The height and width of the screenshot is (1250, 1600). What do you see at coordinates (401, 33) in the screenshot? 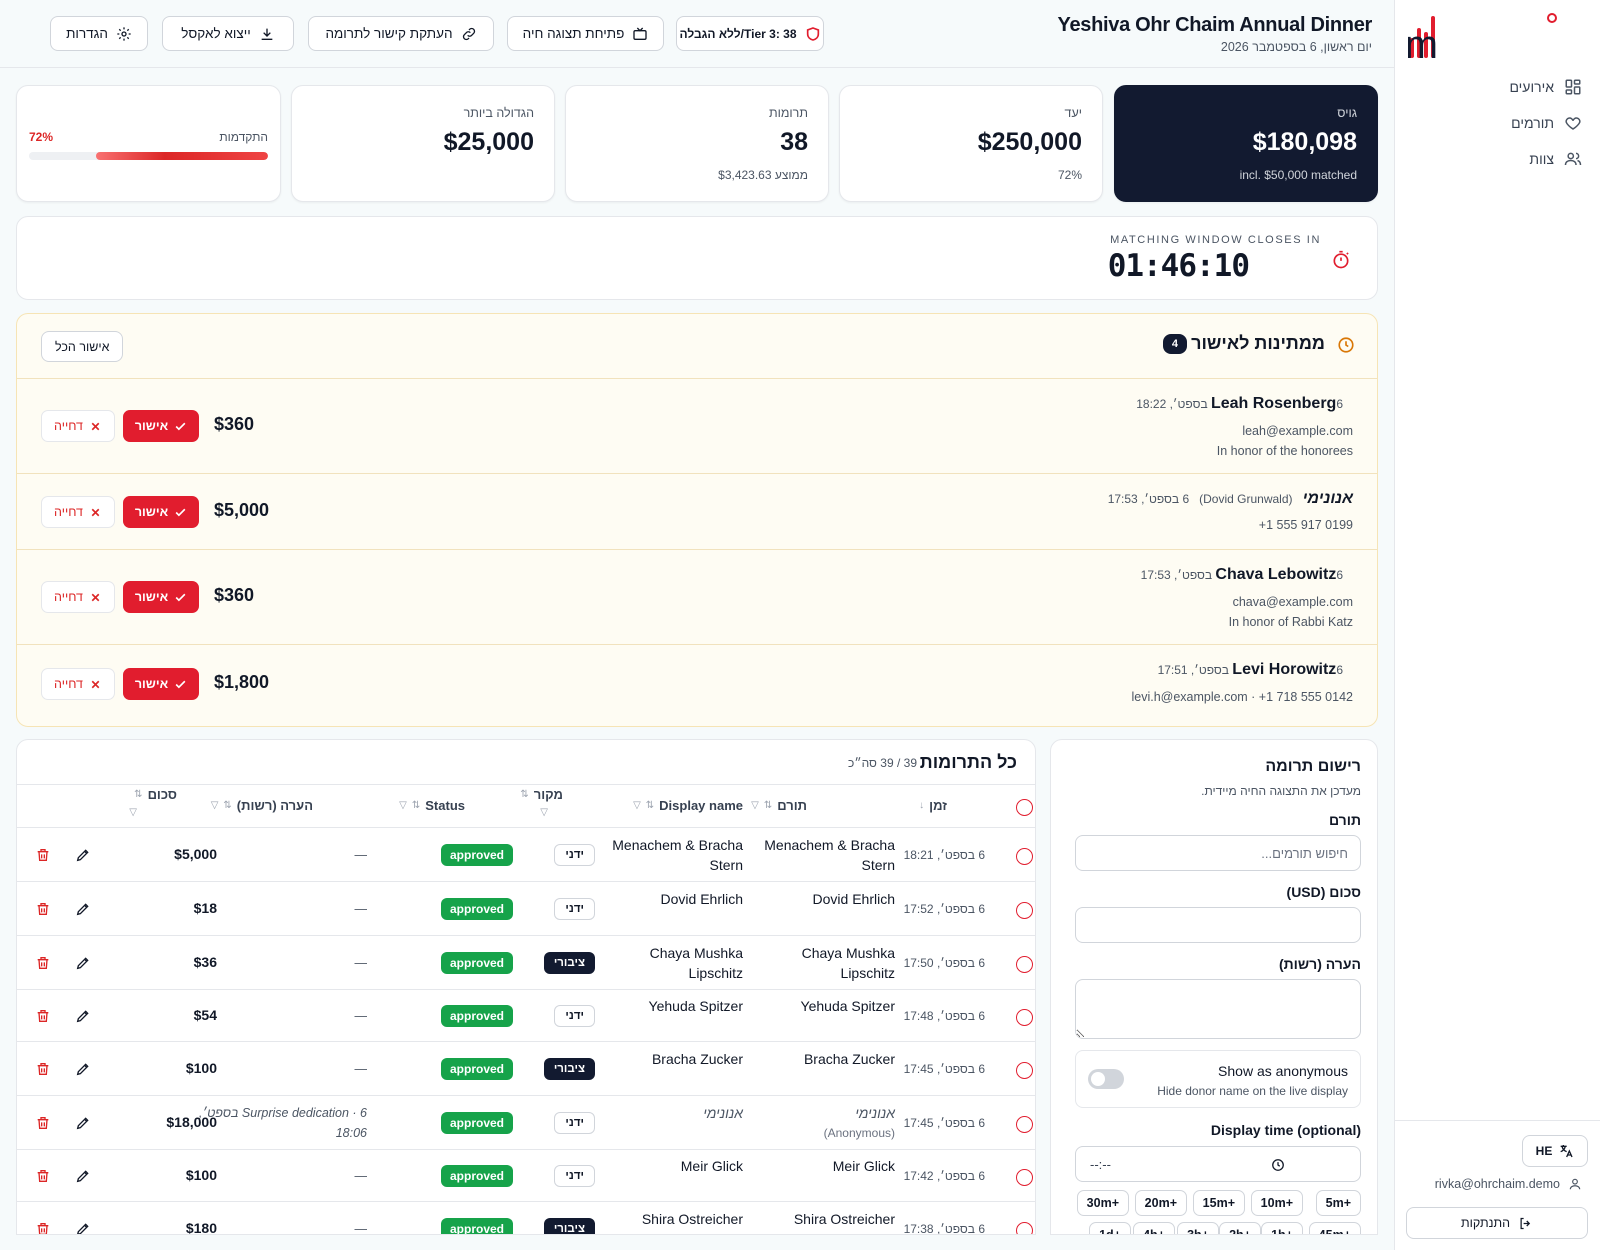
I see `copy-donation-link-button: העתקת קישור לתרומה` at bounding box center [401, 33].